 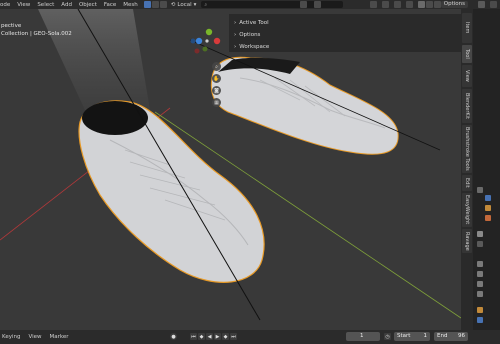 I want to click on tab-label: Tool, so click(x=467, y=54).